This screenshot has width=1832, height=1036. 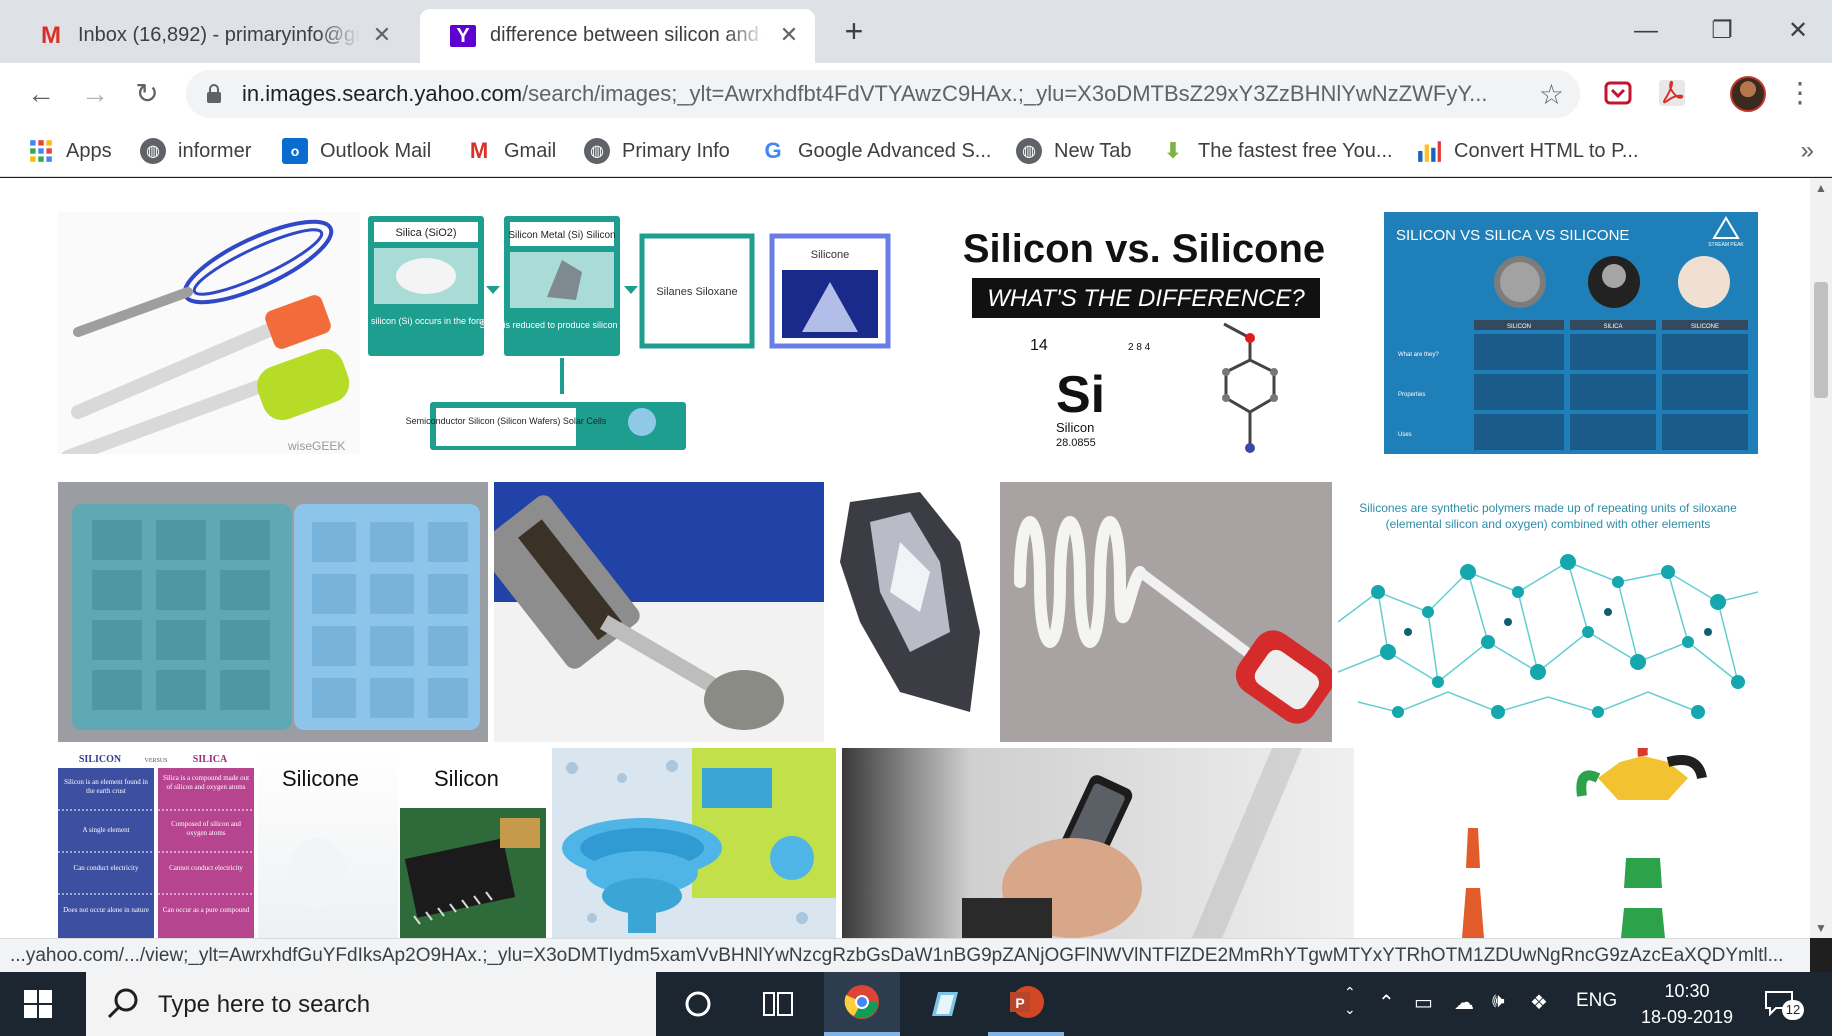 I want to click on pdf-extension-icon, so click(x=1672, y=93).